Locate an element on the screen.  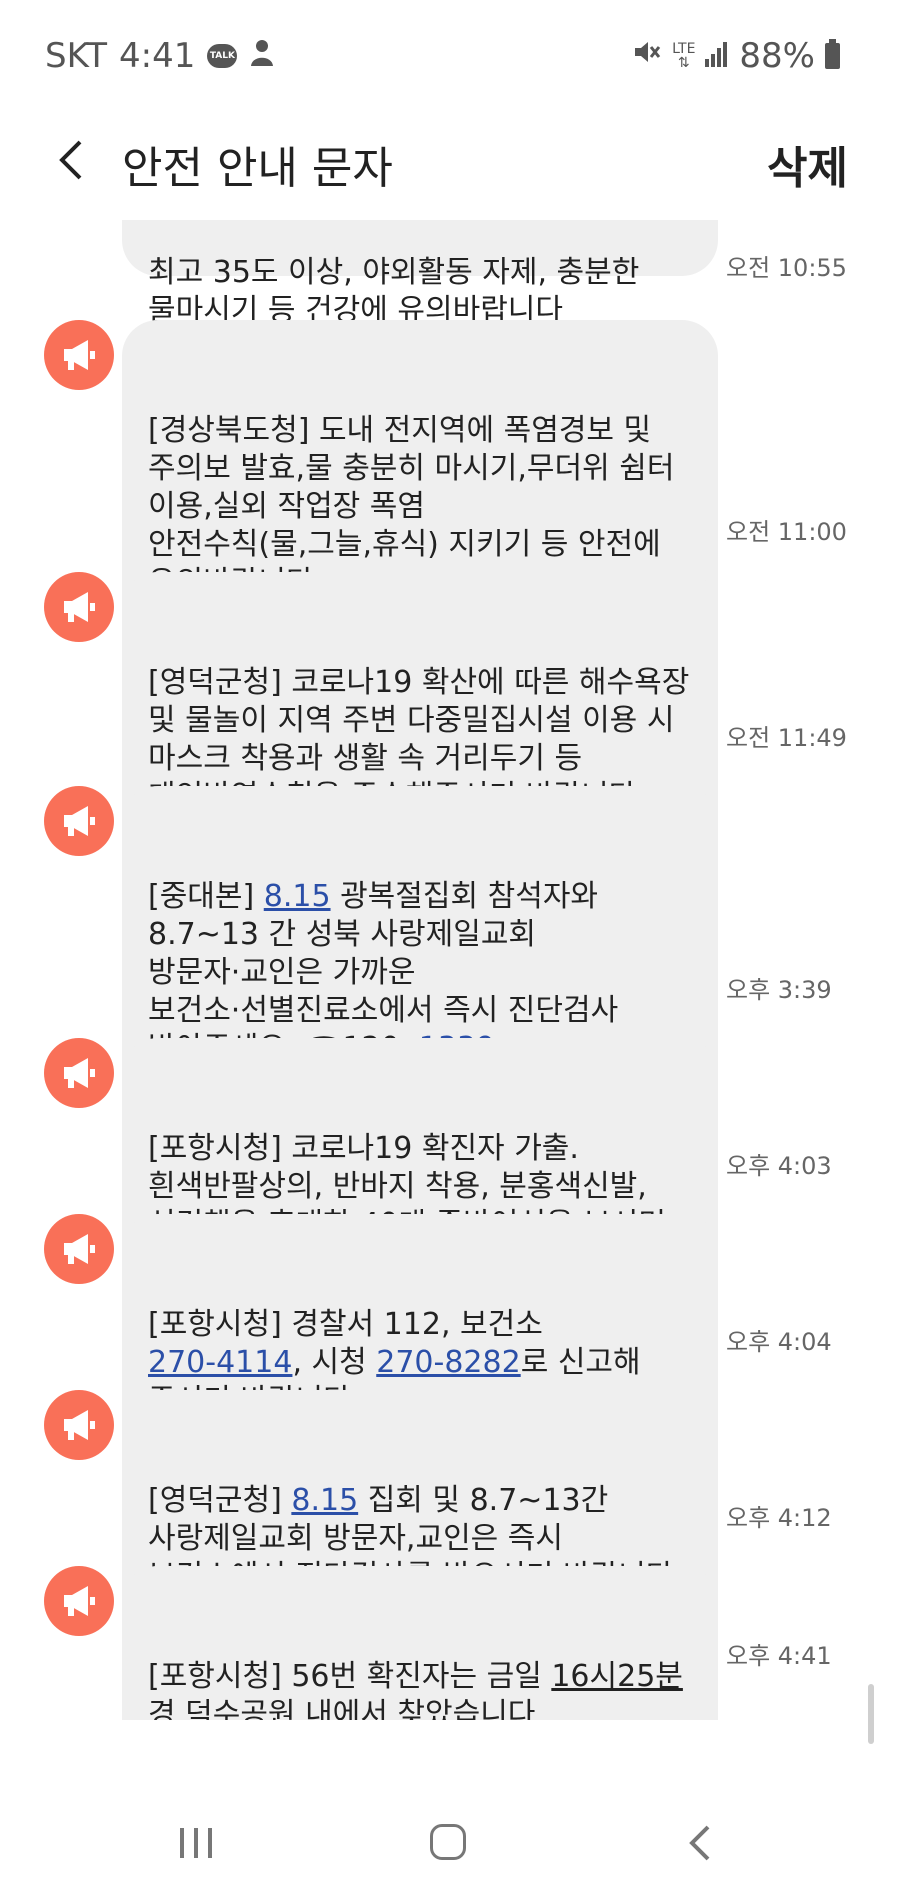
message-partial-line: 최고 35도 이상, 야외활동 자제, 충분한 is located at coordinates (394, 272).